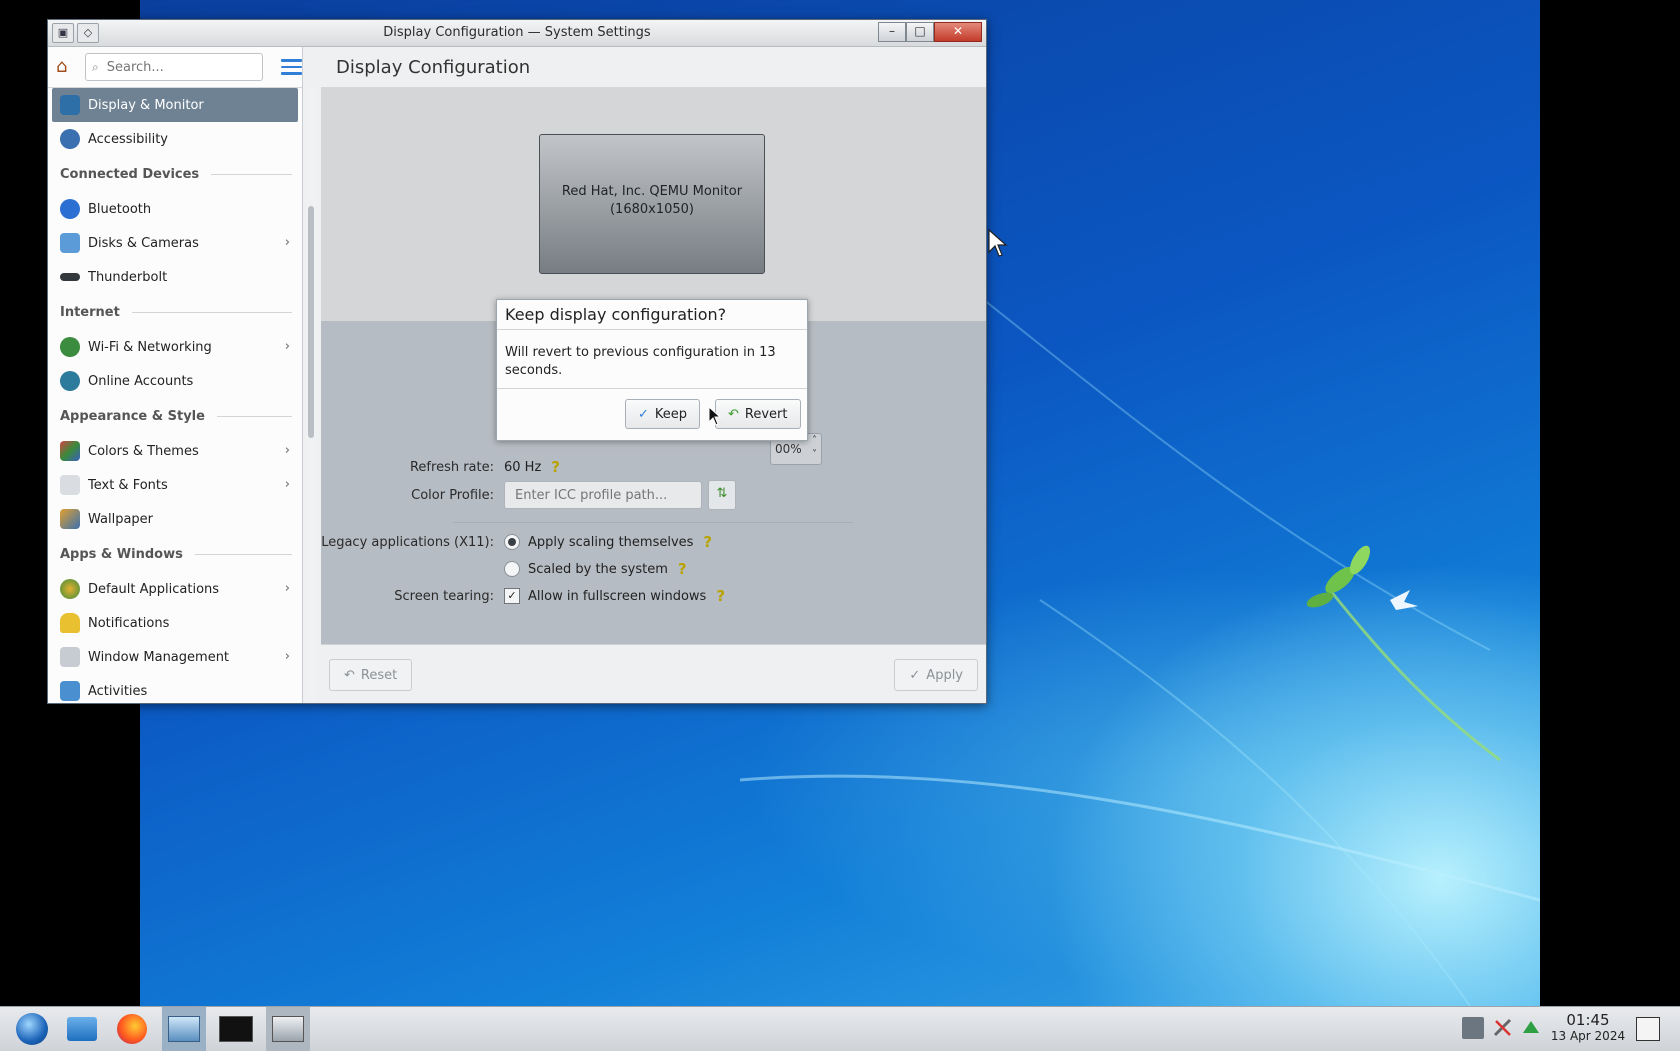 The height and width of the screenshot is (1051, 1680). Describe the element at coordinates (451, 467) in the screenshot. I see `refresh-rate-label: Refresh rate:` at that location.